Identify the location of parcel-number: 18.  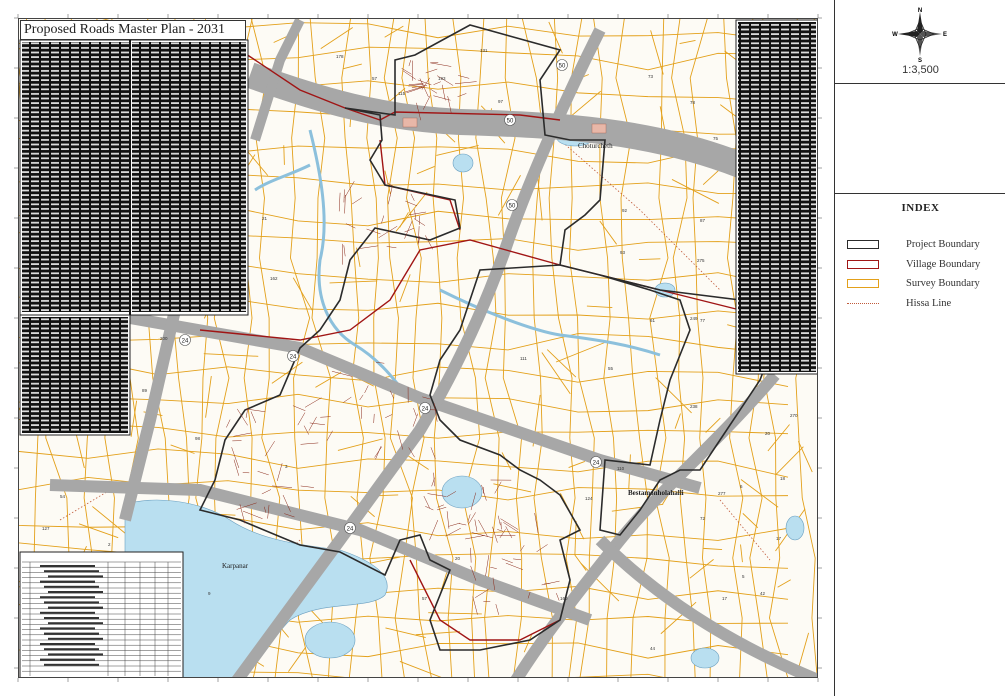
(783, 478).